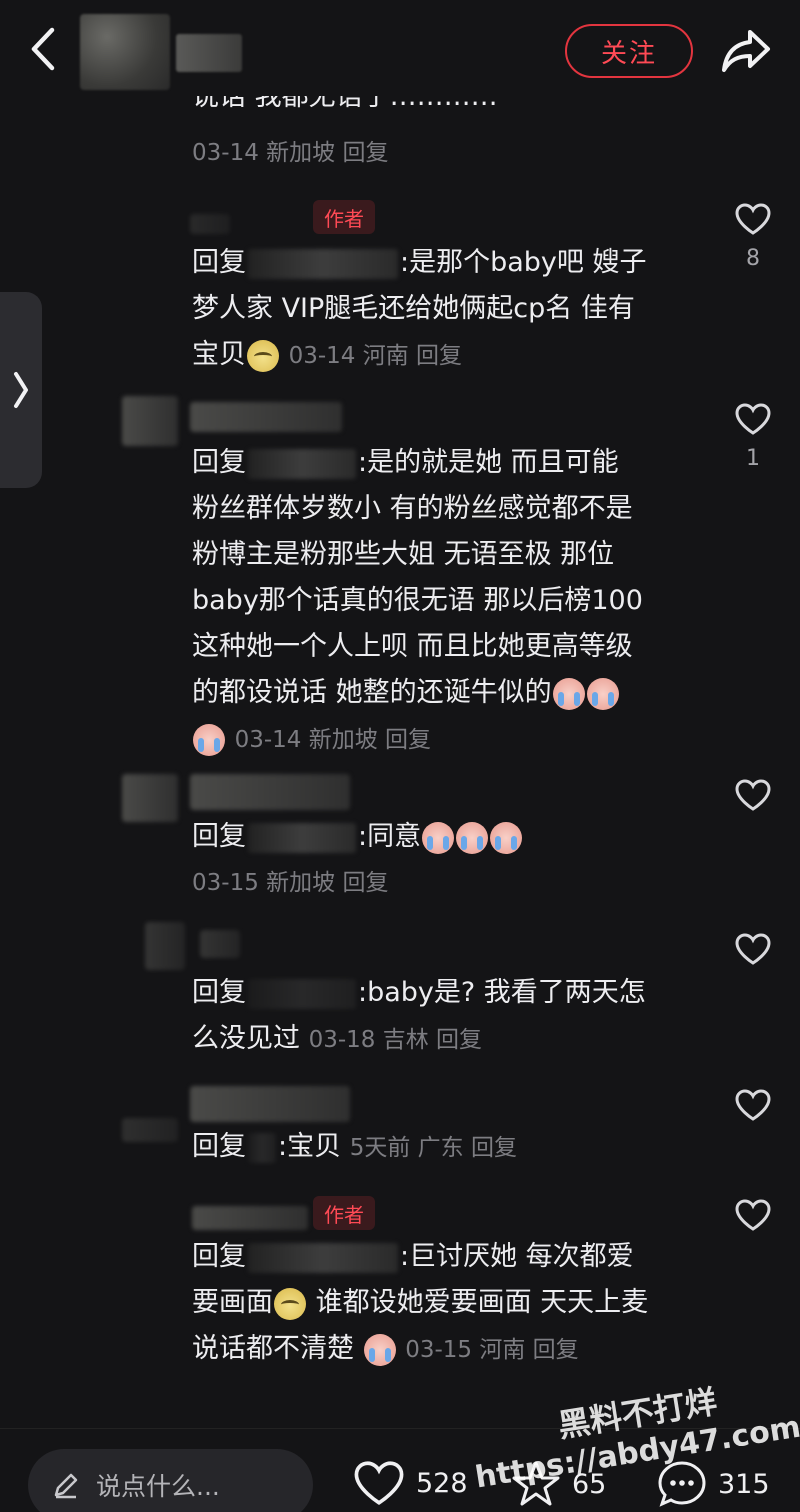 Image resolution: width=800 pixels, height=1512 pixels. What do you see at coordinates (290, 153) in the screenshot?
I see `comment-meta: 03-14 新加坡 回复` at bounding box center [290, 153].